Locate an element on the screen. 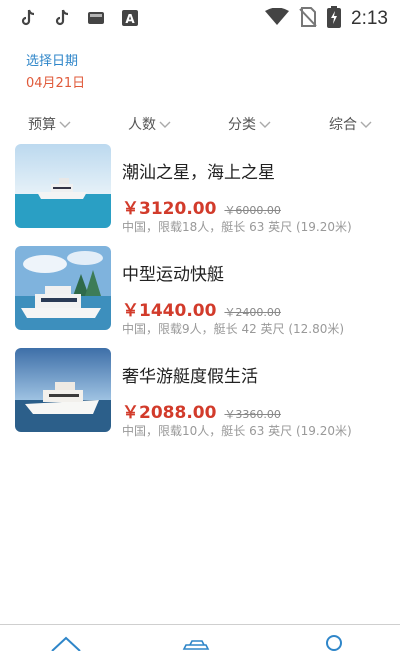  nav-yacht is located at coordinates (196, 642).